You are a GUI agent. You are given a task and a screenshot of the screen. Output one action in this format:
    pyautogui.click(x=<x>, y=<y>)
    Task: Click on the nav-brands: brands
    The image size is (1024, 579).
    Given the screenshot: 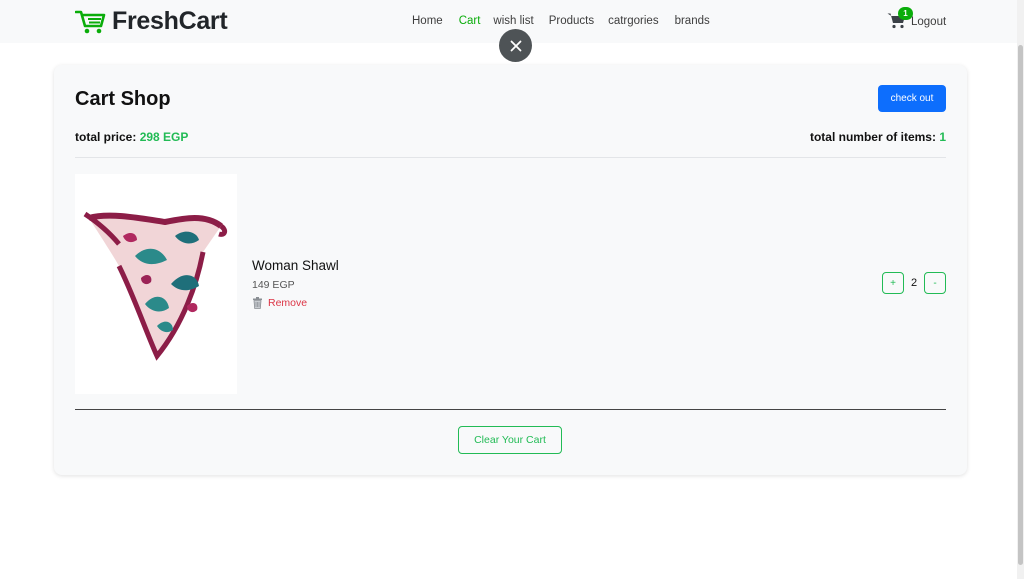 What is the action you would take?
    pyautogui.click(x=692, y=21)
    